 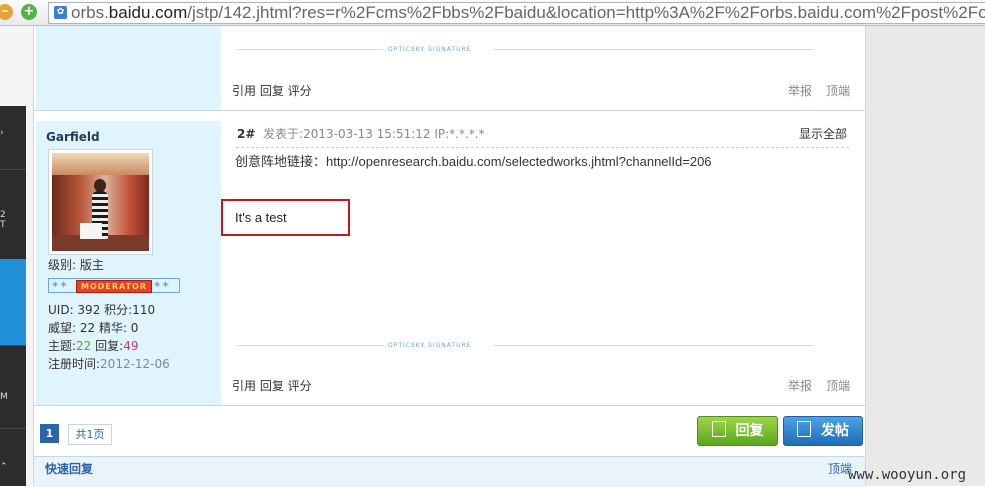 What do you see at coordinates (361, 134) in the screenshot?
I see `post2-header: 2# 发表于:2013-03-13 15:51:12 IP:*.*.*.*` at bounding box center [361, 134].